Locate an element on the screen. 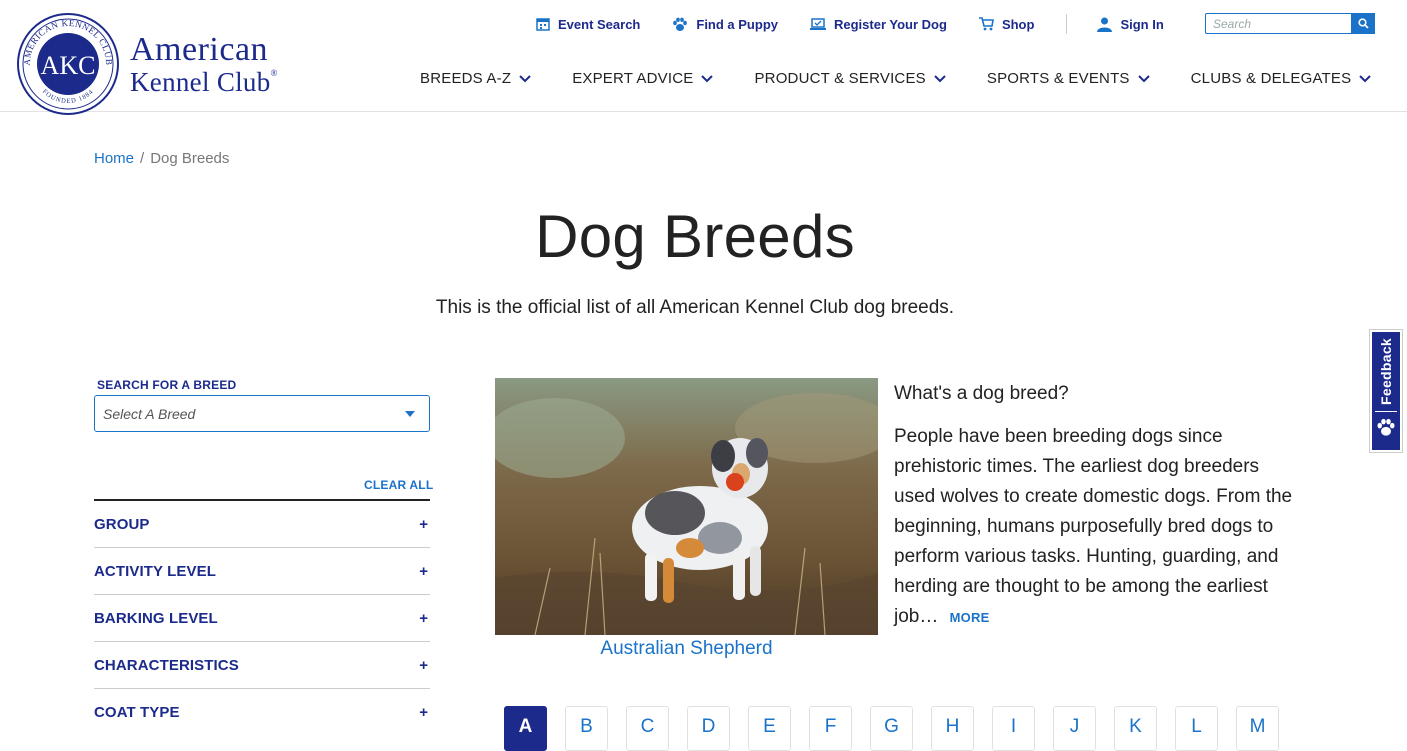 This screenshot has width=1407, height=751. featured-breed-image is located at coordinates (686, 506).